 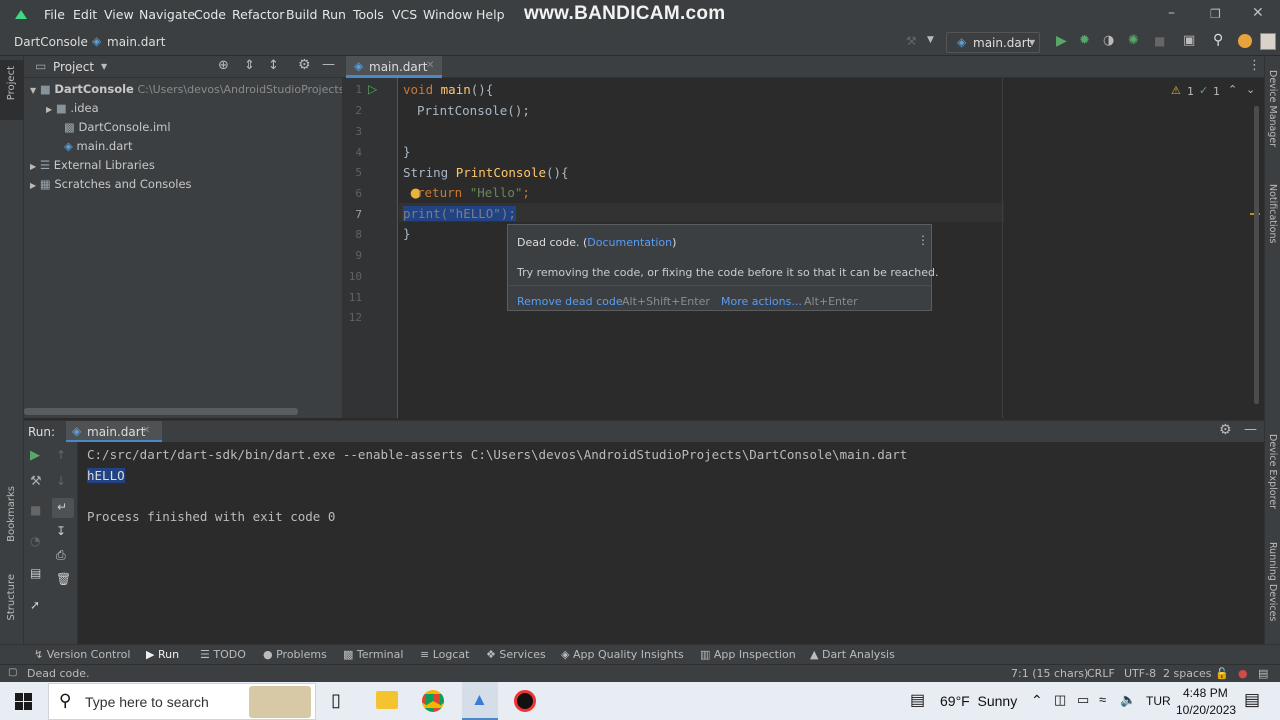 What do you see at coordinates (1060, 700) in the screenshot?
I see `network-icon: ◫` at bounding box center [1060, 700].